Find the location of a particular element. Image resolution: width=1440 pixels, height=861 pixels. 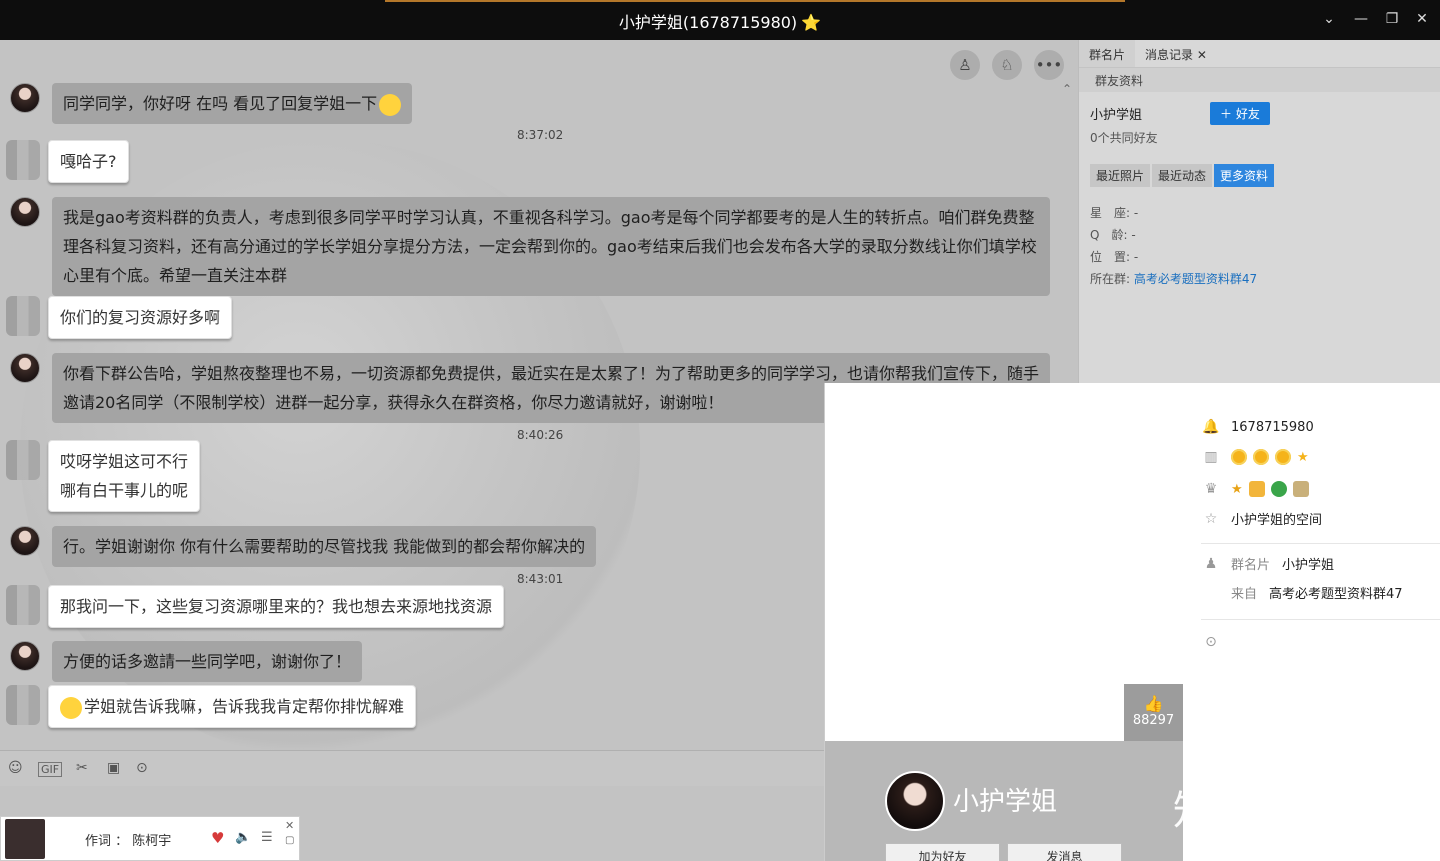

profile-subtabs: 最近照片 最近动态 更多资料 is located at coordinates (1182, 175).